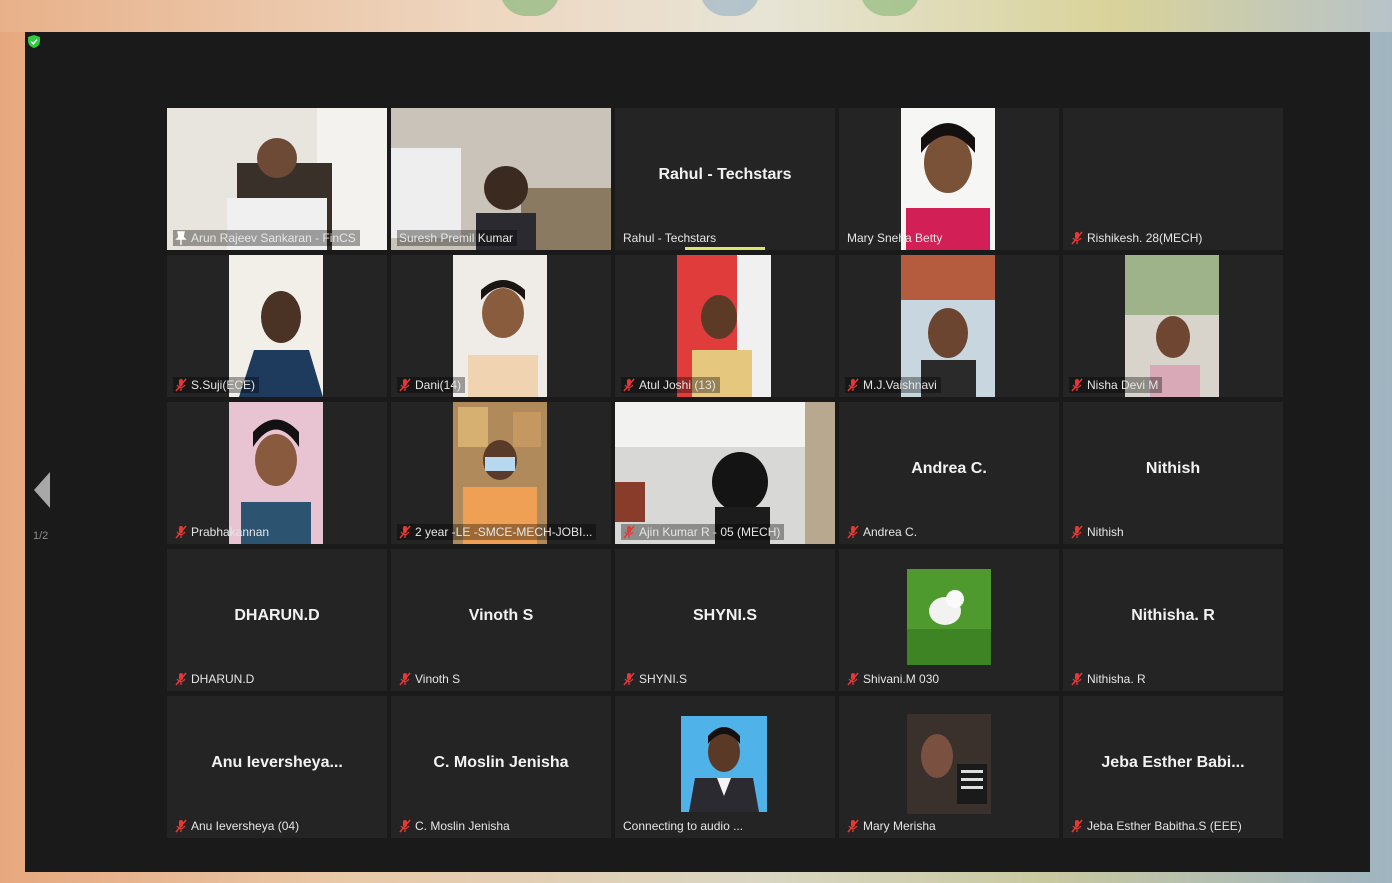  What do you see at coordinates (457, 238) in the screenshot?
I see `participant-label: Suresh Premil Kumar` at bounding box center [457, 238].